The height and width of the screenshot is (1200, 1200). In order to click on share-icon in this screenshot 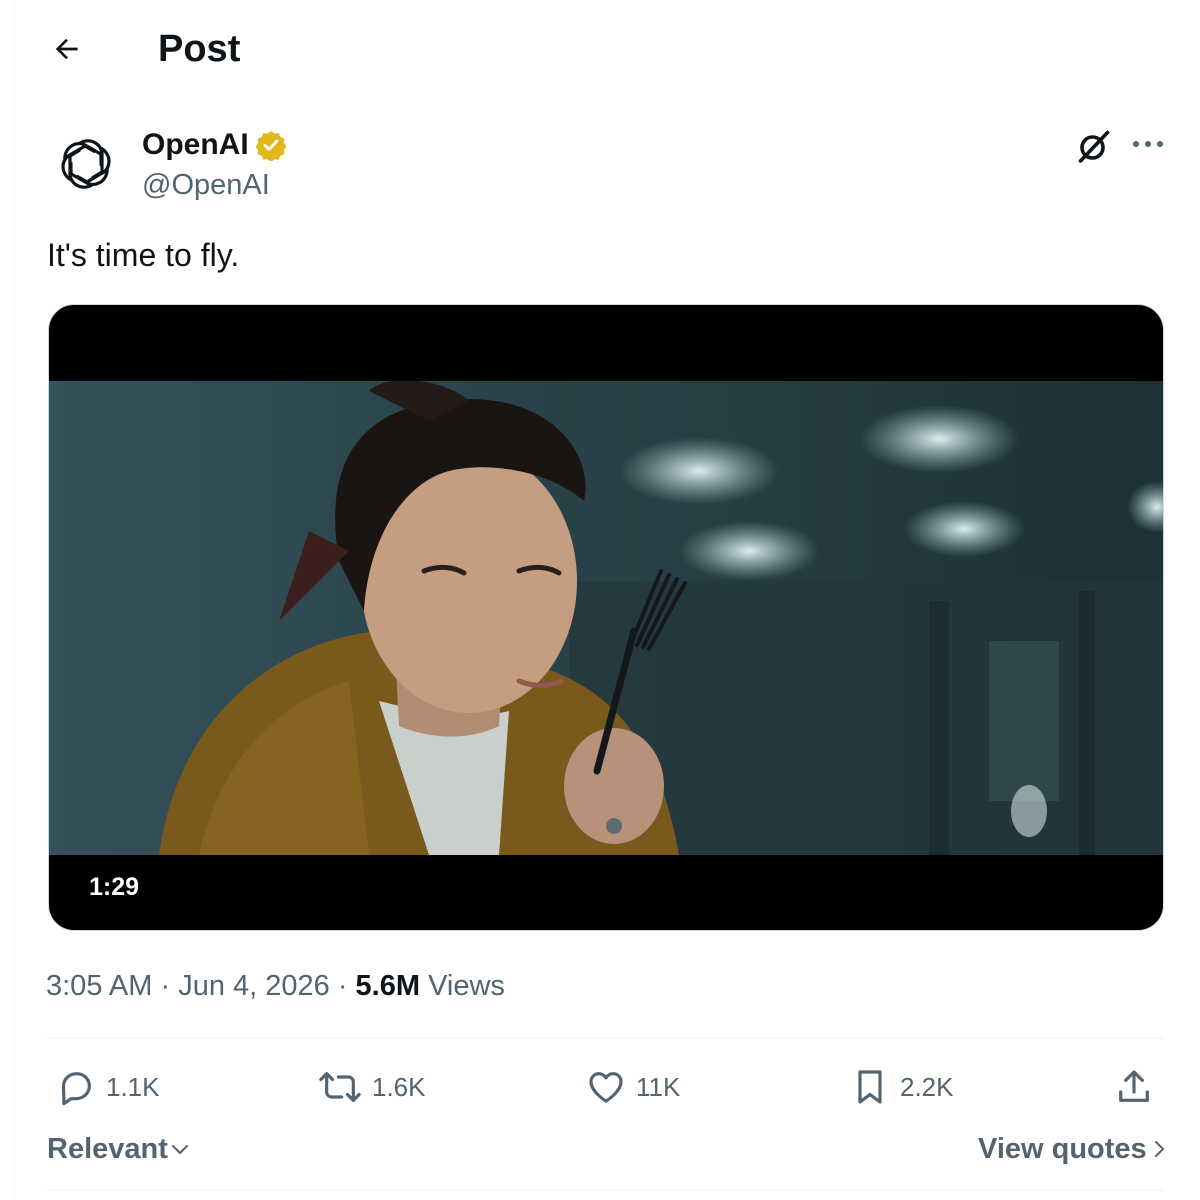, I will do `click(1134, 1086)`.